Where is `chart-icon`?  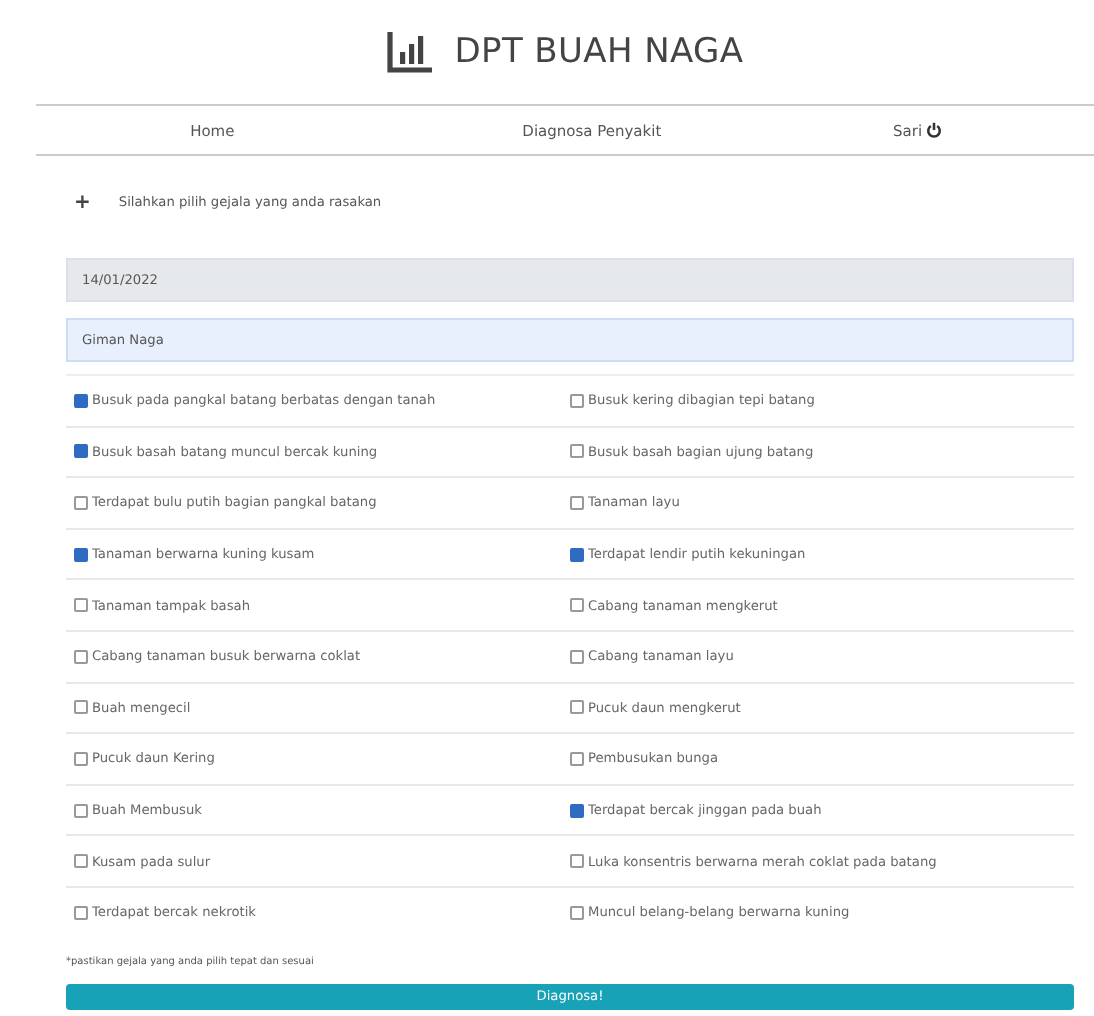
chart-icon is located at coordinates (410, 52).